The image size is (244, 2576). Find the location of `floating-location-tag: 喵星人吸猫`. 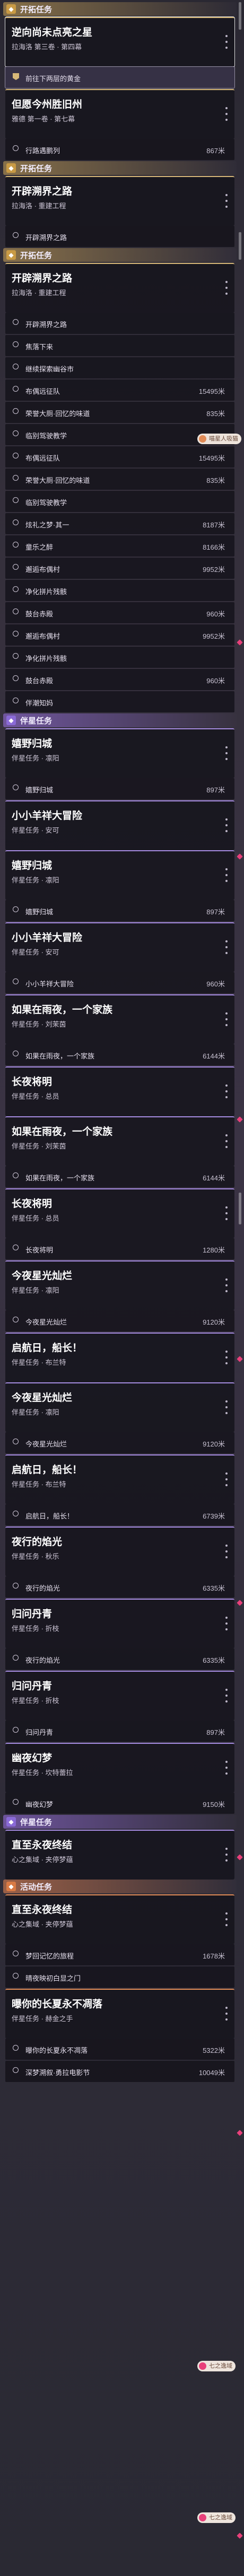

floating-location-tag: 喵星人吸猫 is located at coordinates (219, 439).